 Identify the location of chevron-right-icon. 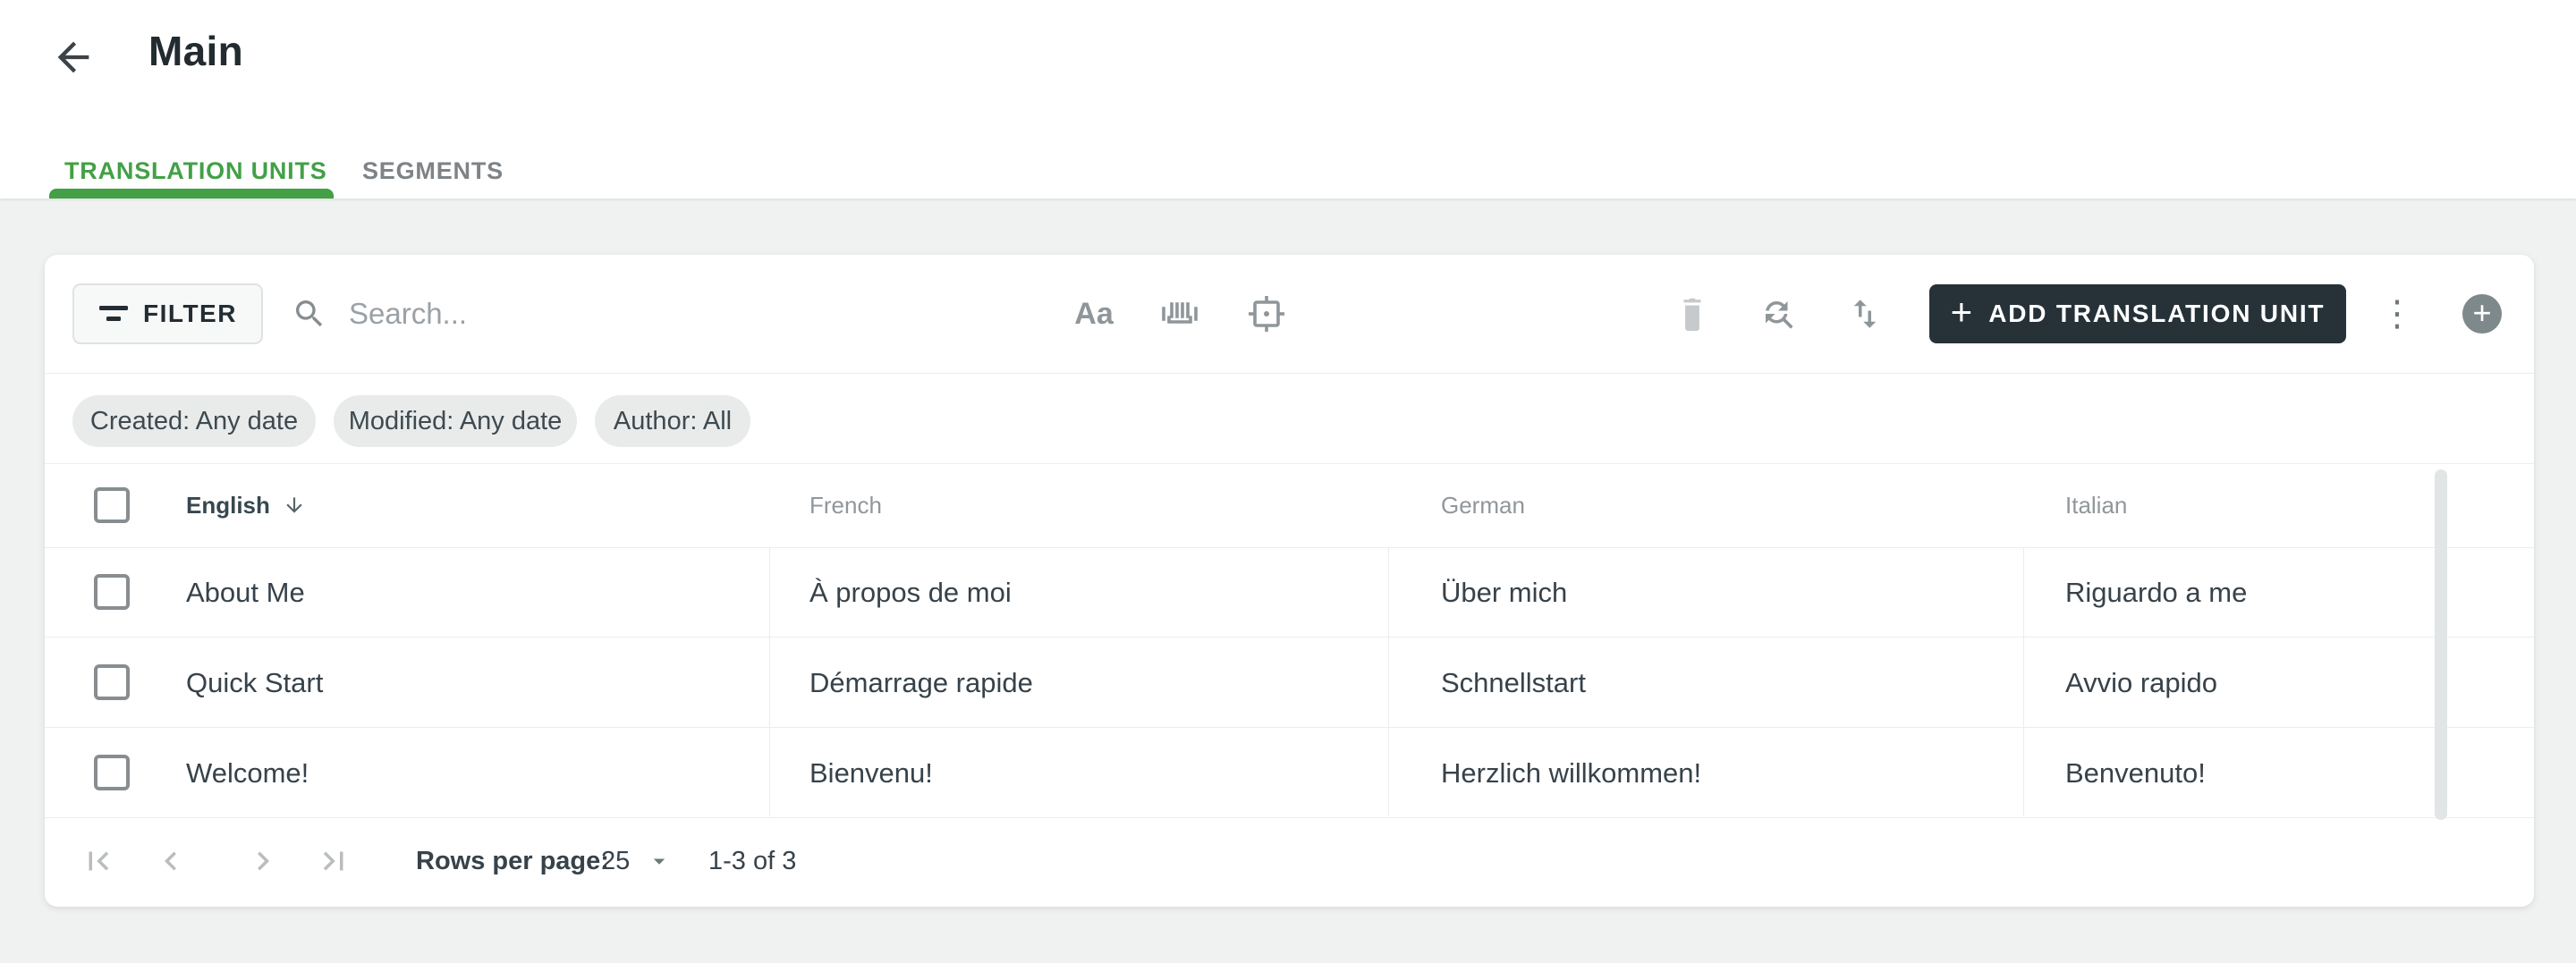
(263, 861).